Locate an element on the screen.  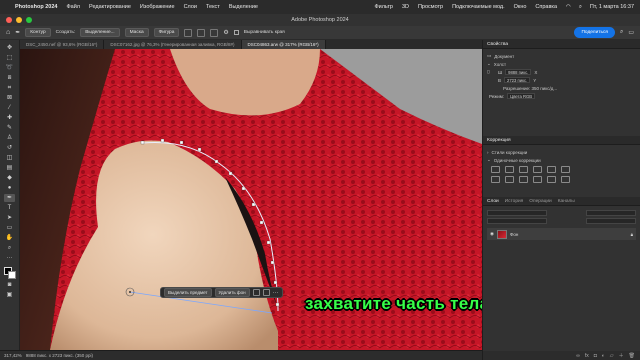
app-menu: Photoshop 2024 is located at coordinates (36, 7).